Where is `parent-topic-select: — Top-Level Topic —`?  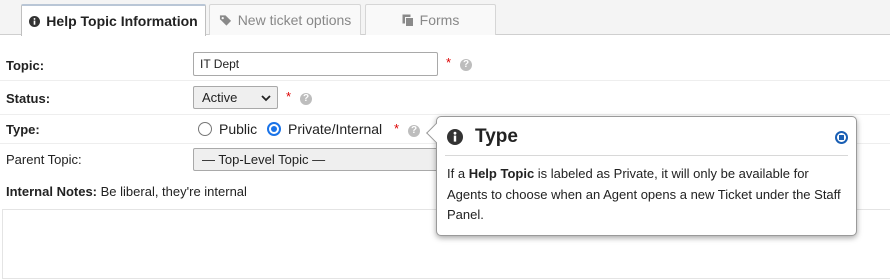 parent-topic-select: — Top-Level Topic — is located at coordinates (323, 159).